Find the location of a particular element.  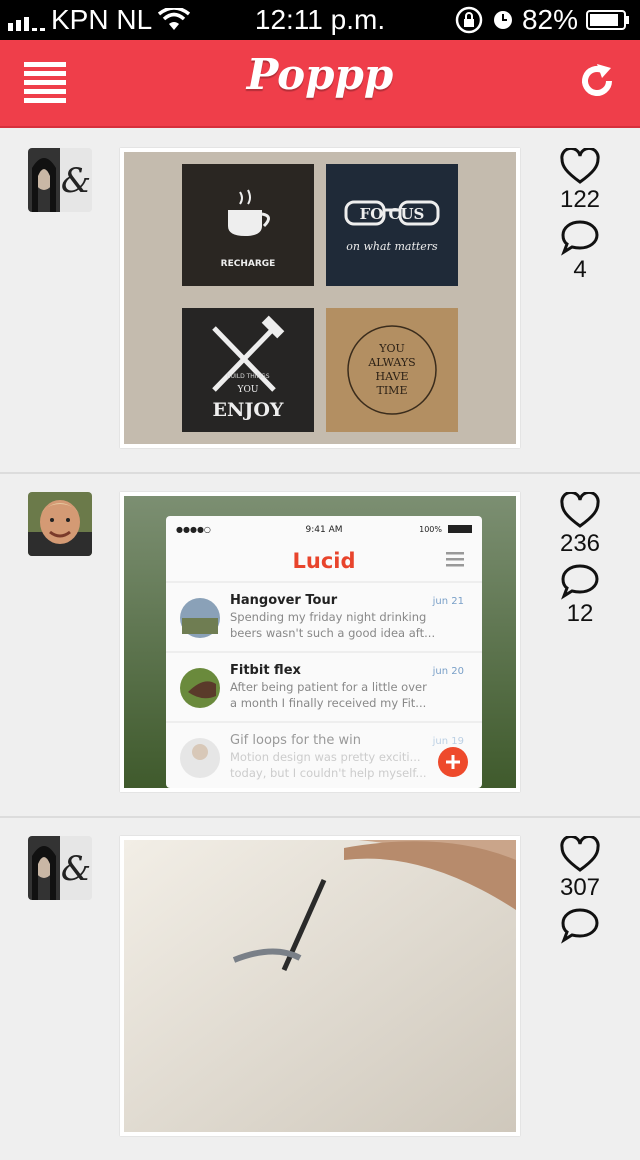

post-stats: 122 4 is located at coordinates (580, 216).